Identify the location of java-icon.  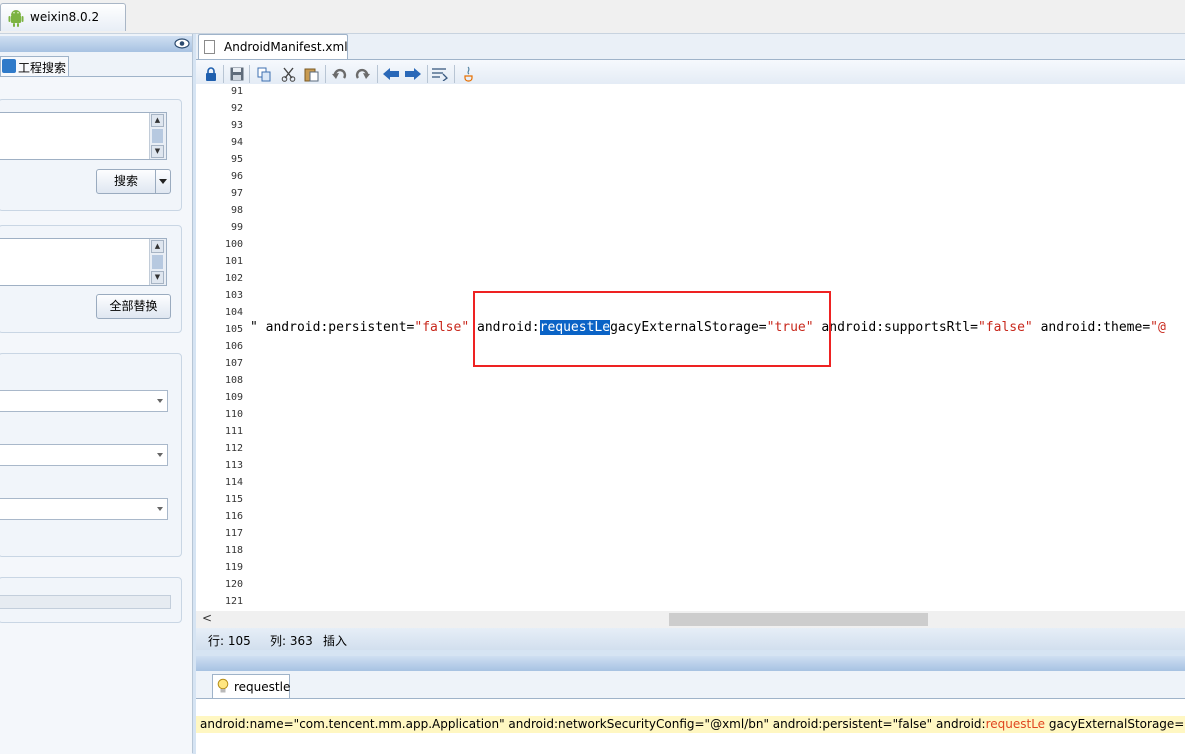
(469, 74).